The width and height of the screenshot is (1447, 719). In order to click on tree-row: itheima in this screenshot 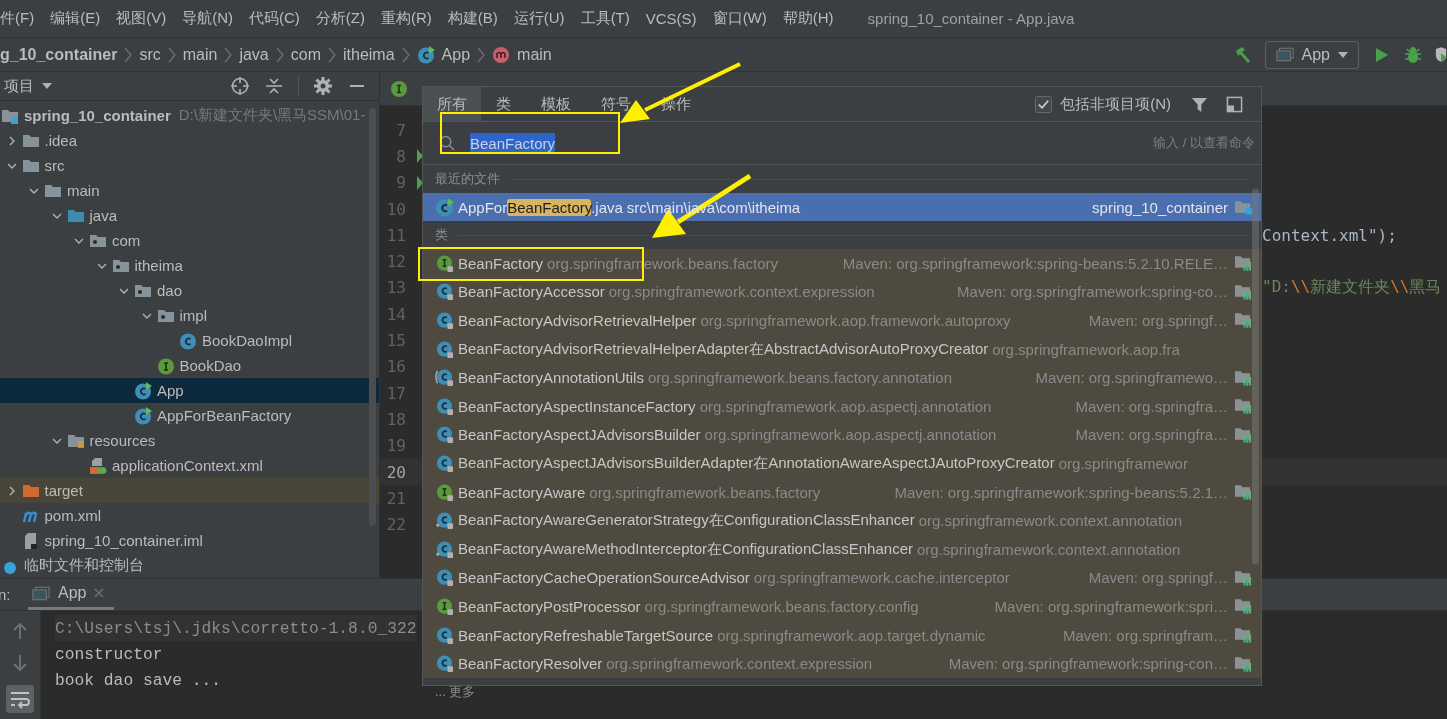, I will do `click(189, 265)`.